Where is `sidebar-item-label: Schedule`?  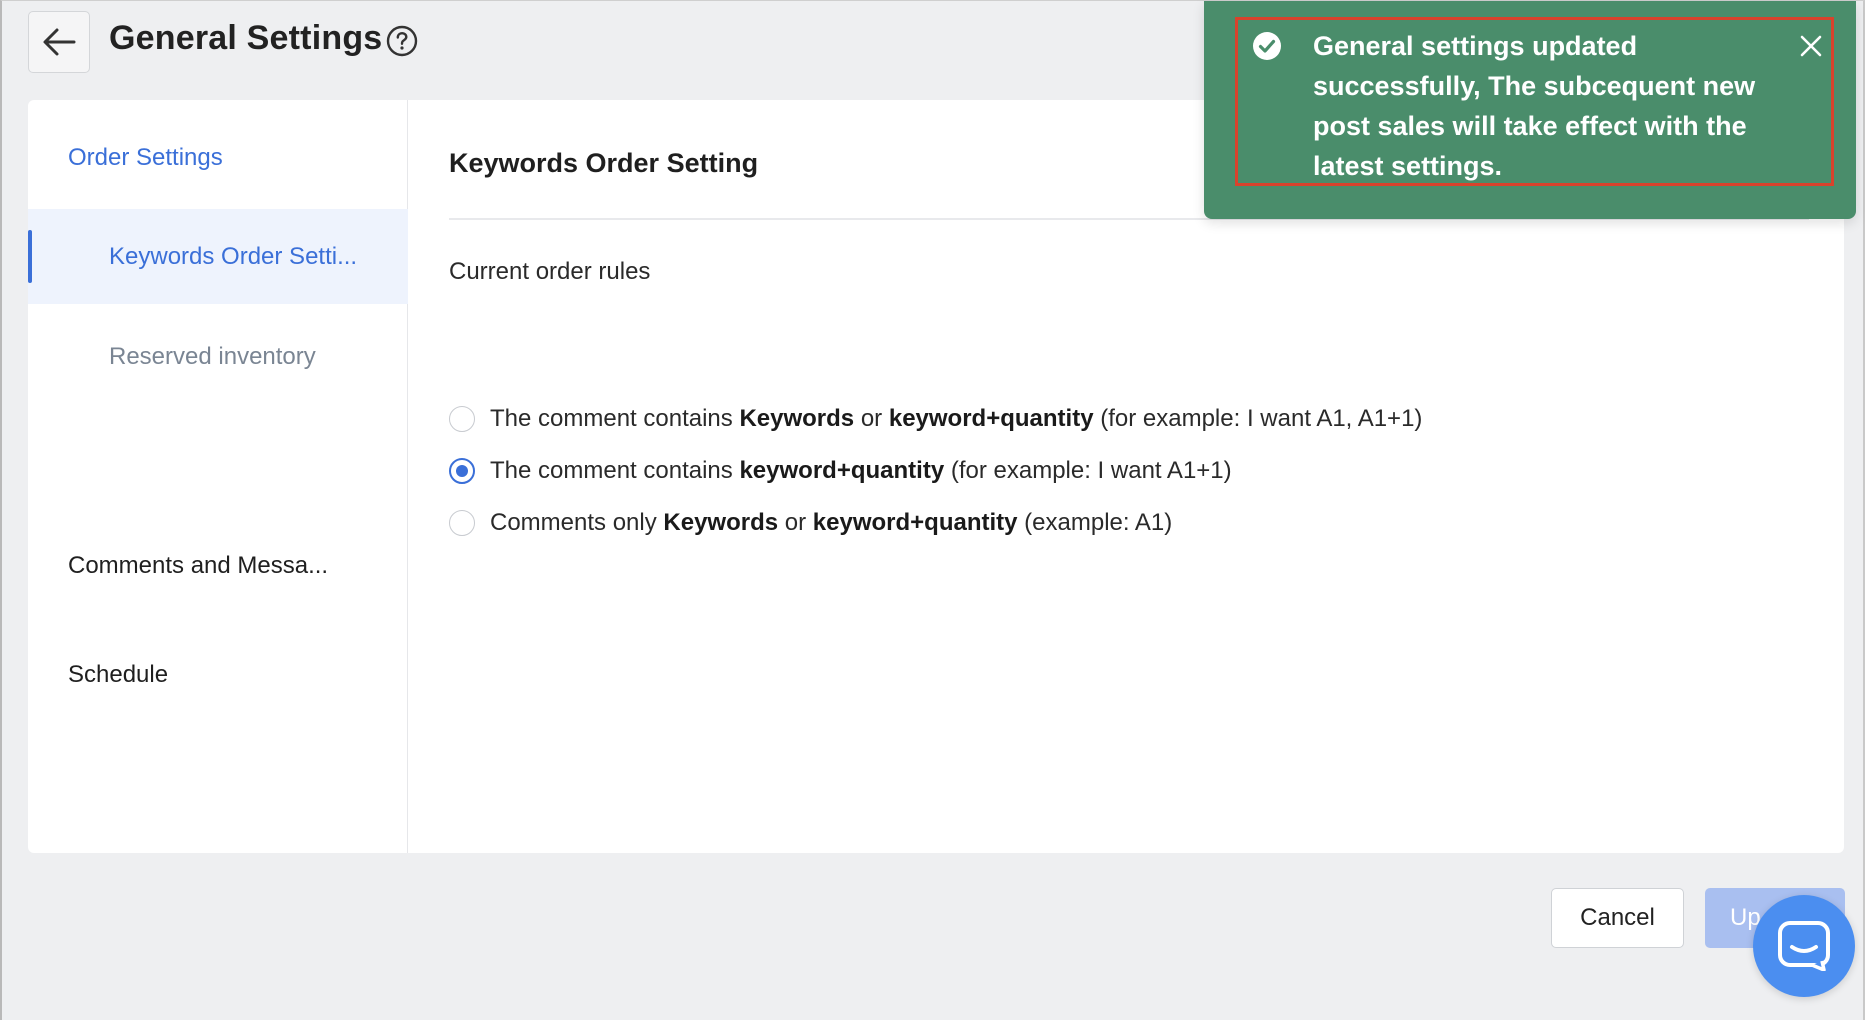 sidebar-item-label: Schedule is located at coordinates (118, 674).